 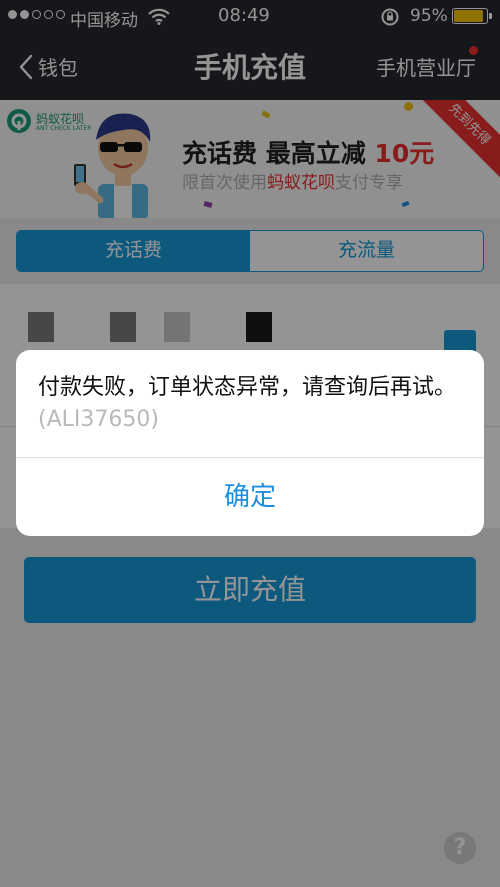 I want to click on alert-message-text: 付款失败，订单状态异常，请查询后再试。, so click(x=247, y=387).